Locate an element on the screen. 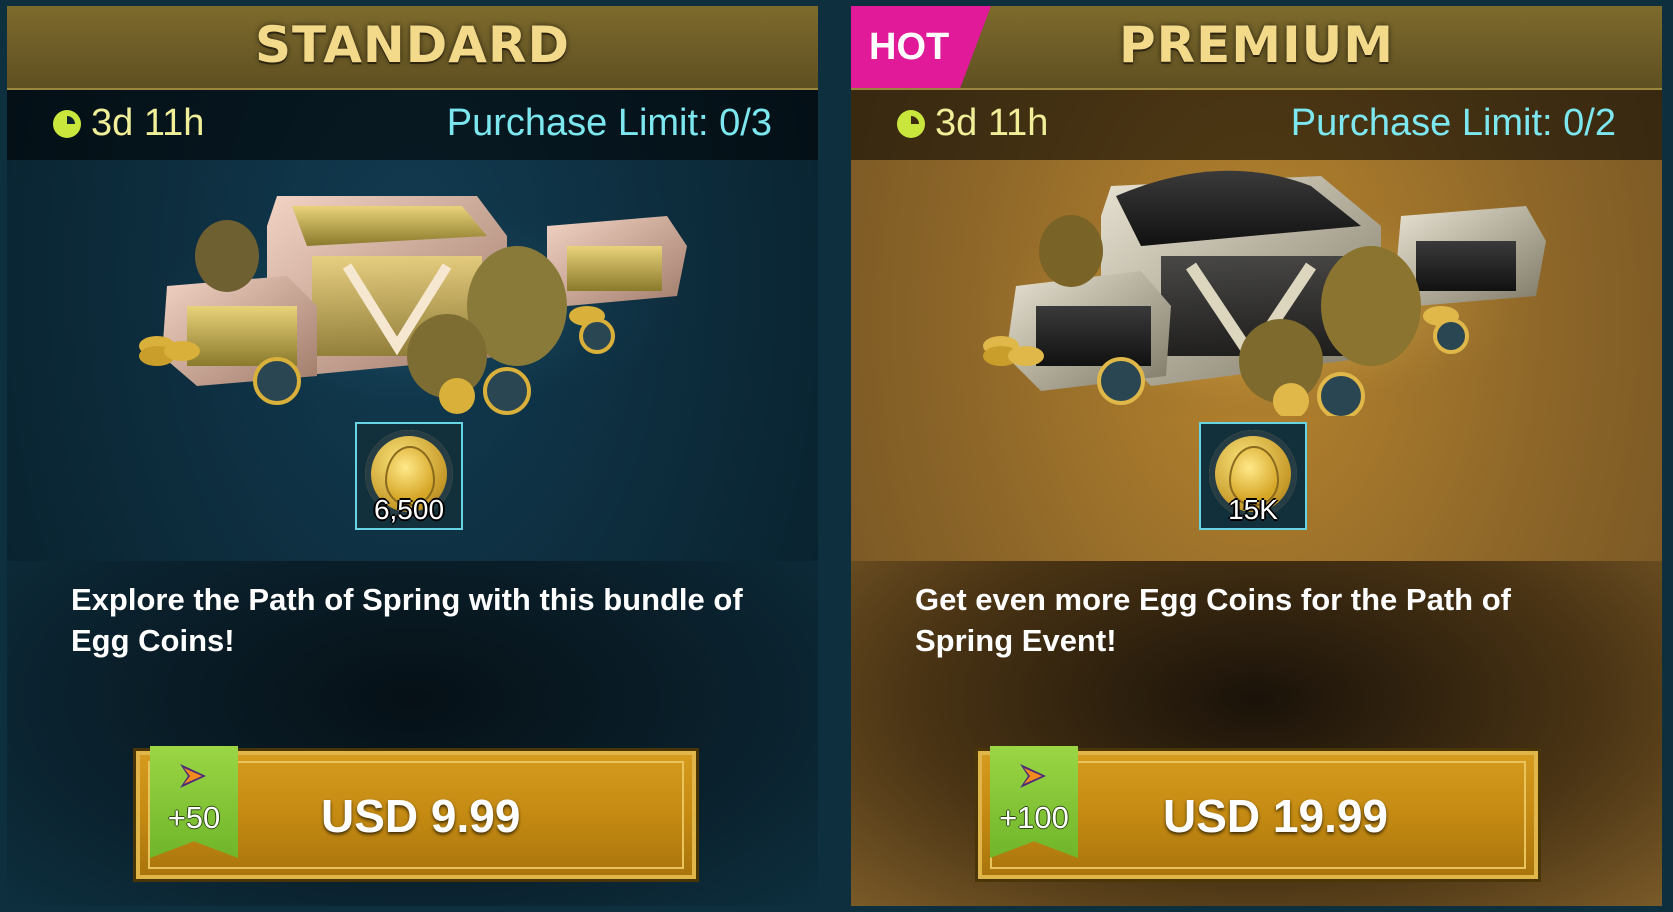  offer-info-bar: 3d 11h Purchase Limit: 0/3 is located at coordinates (412, 125).